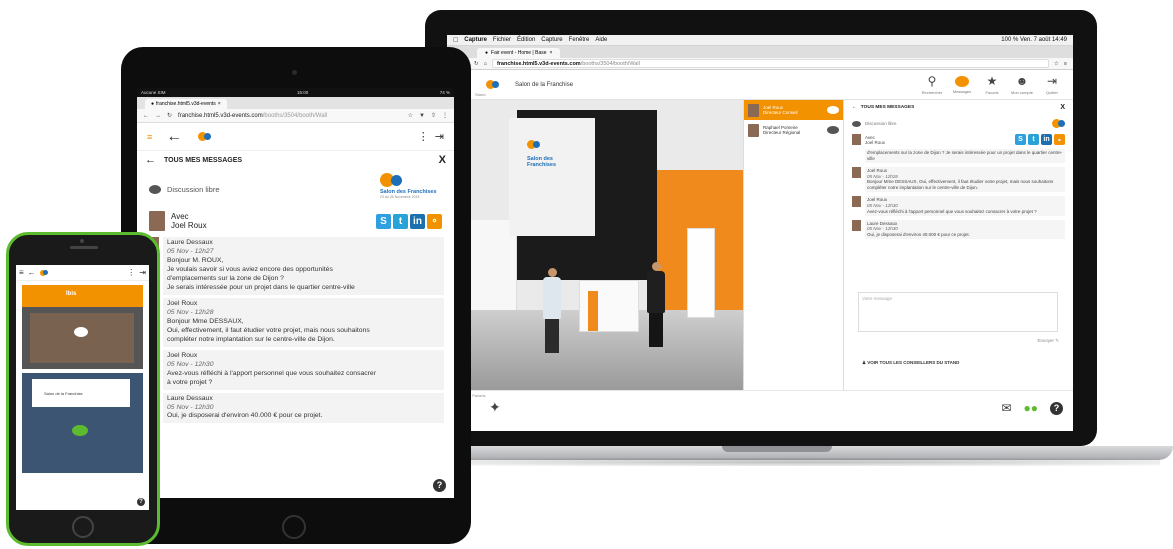  Describe the element at coordinates (551, 40) in the screenshot. I see `menu-capture: Capture` at that location.